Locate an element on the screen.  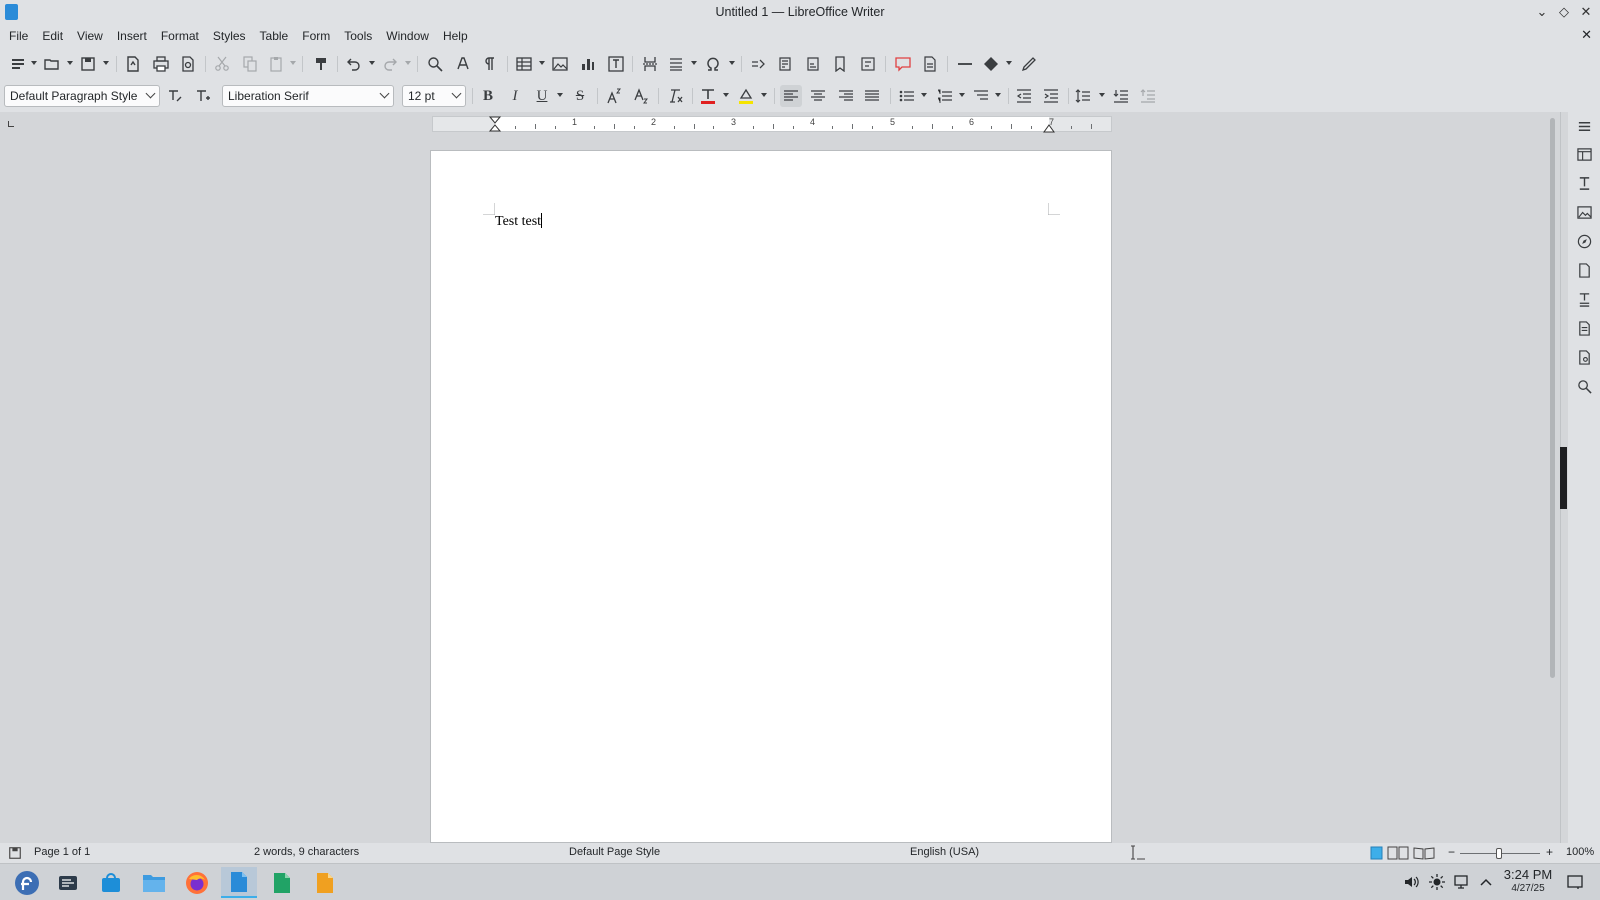
justify-button is located at coordinates (872, 96).